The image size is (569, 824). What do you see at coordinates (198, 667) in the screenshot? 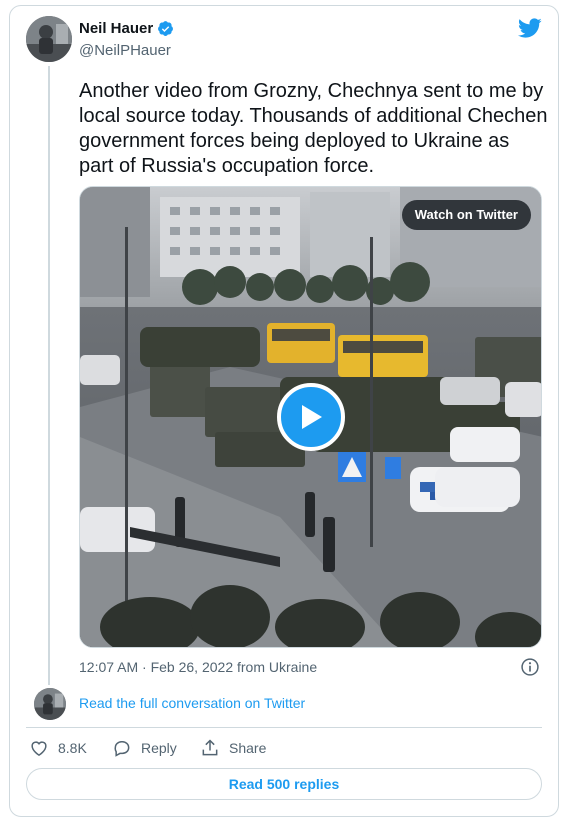
I see `tweet-timestamp: 12:07 AM · Feb 26, 2022 from Ukraine` at bounding box center [198, 667].